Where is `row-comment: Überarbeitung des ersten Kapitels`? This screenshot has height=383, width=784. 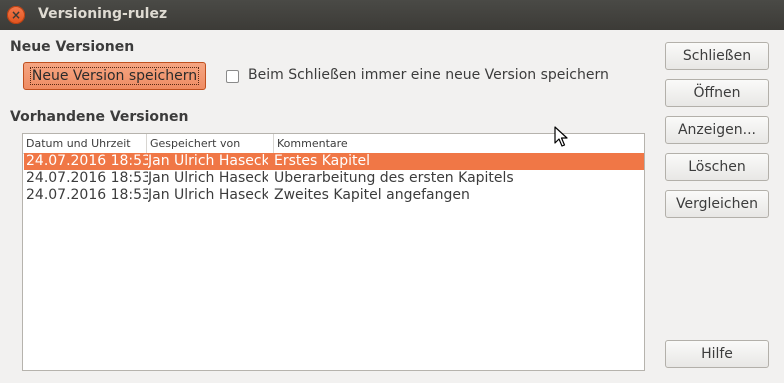
row-comment: Überarbeitung des ersten Kapitels is located at coordinates (394, 178).